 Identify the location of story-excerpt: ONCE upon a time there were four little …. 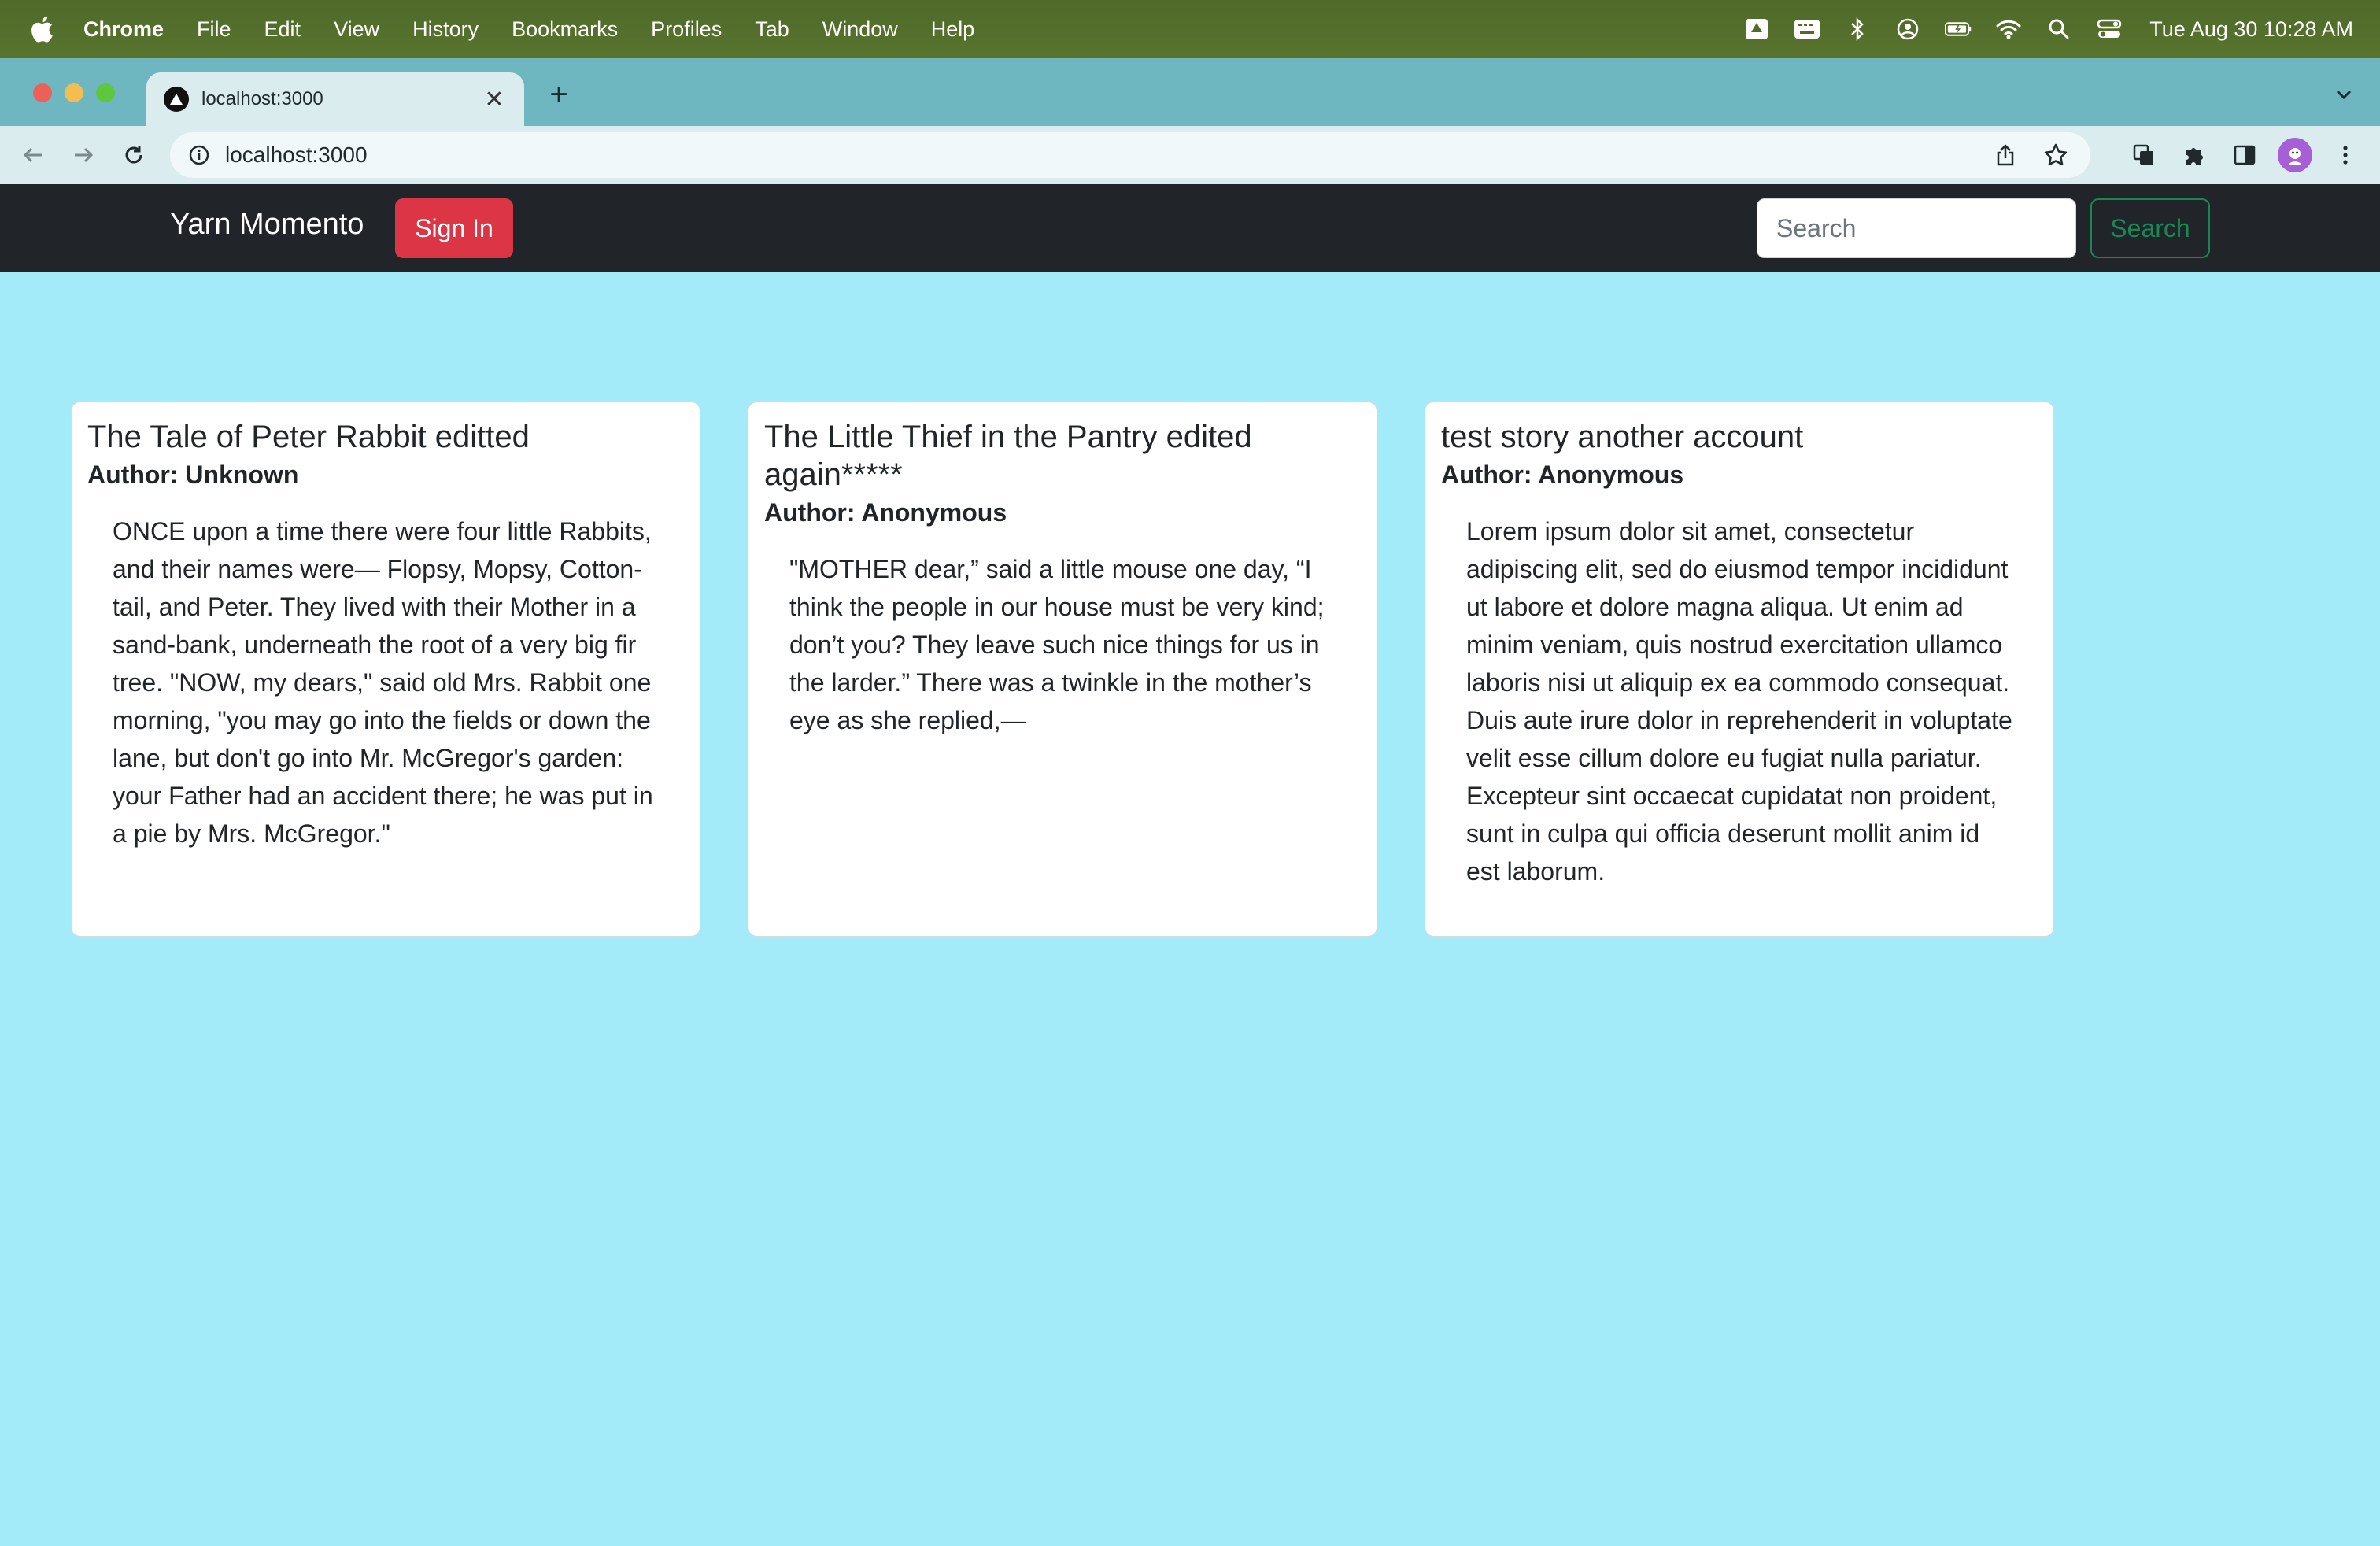
(383, 682).